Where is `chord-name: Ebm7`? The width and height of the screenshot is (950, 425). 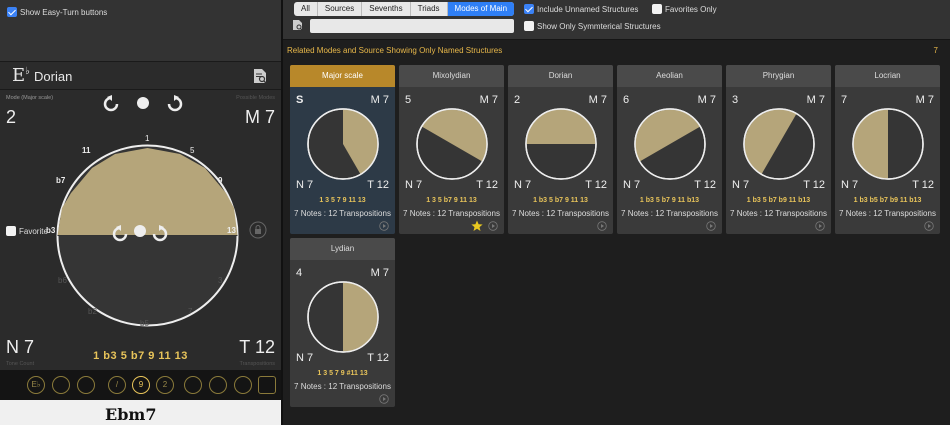
chord-name: Ebm7 is located at coordinates (131, 414).